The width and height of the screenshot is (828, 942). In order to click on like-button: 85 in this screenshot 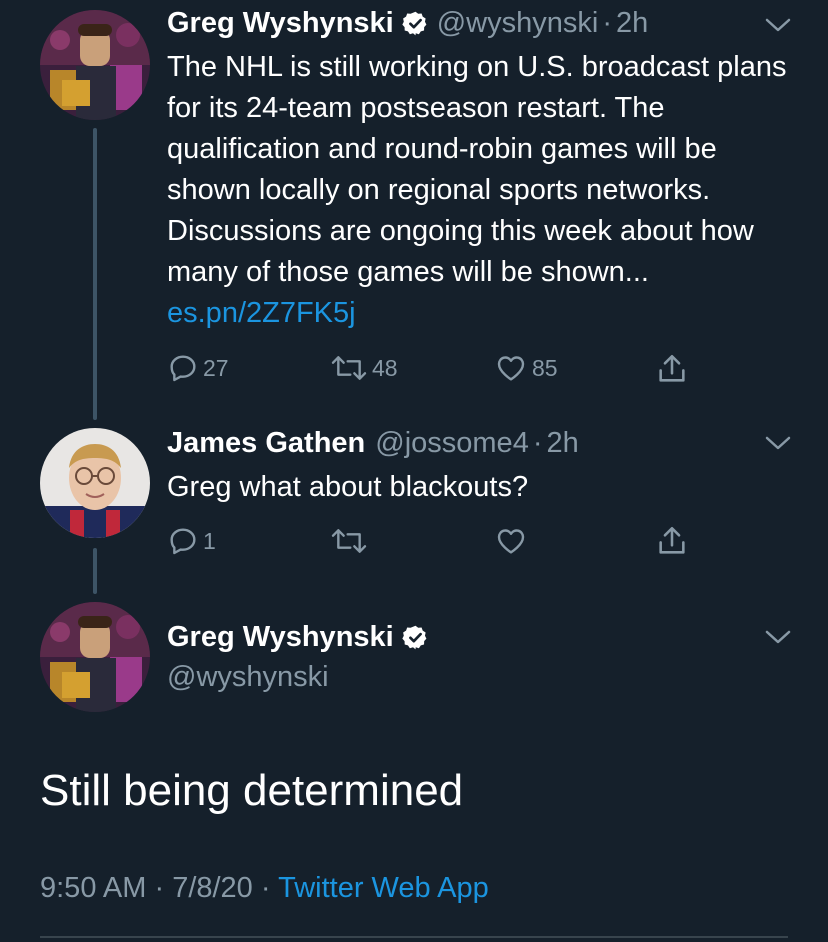, I will do `click(526, 368)`.